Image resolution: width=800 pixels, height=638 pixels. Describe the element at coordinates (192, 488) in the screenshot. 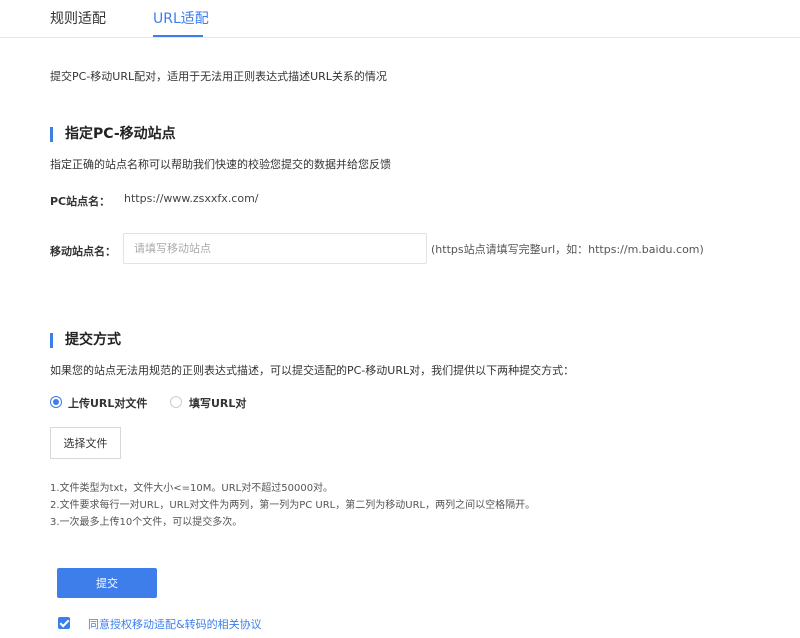

I see `note-line-1: 1.文件类型为txt，文件大小<=10M。URL对不超过50000对。` at that location.